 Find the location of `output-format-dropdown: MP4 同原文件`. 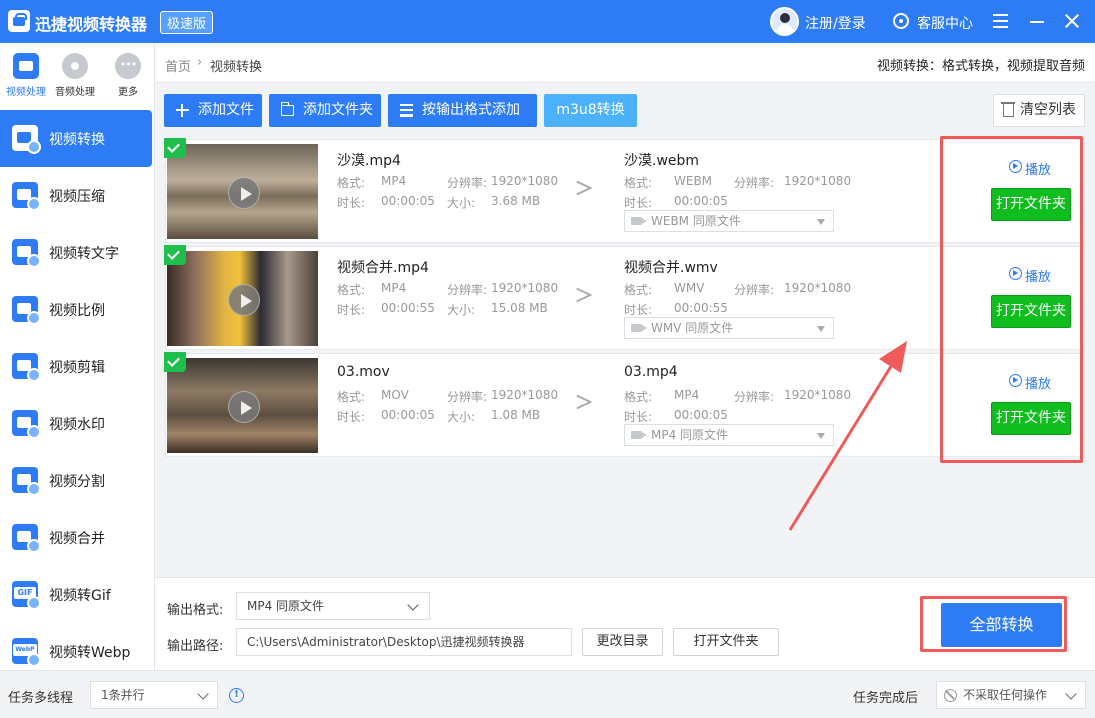

output-format-dropdown: MP4 同原文件 is located at coordinates (333, 606).